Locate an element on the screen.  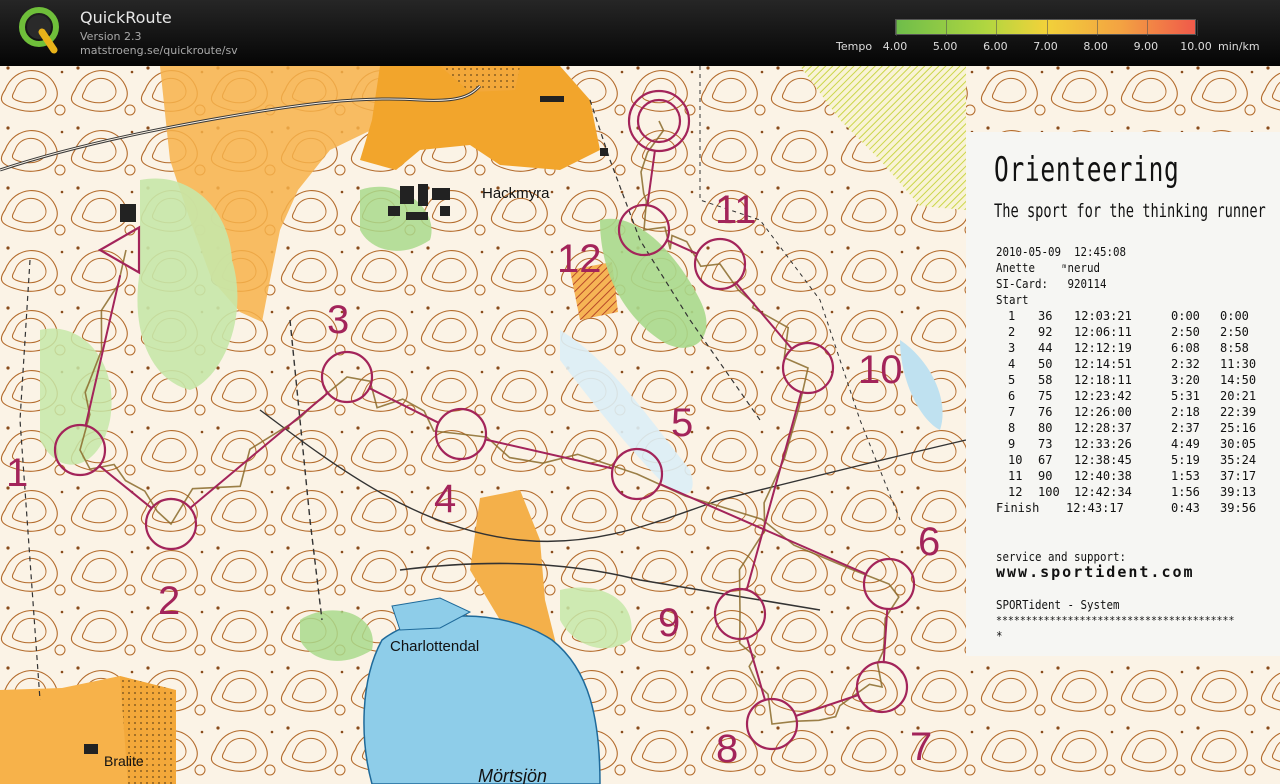
receipt-row-total: 0:00 is located at coordinates (1234, 316).